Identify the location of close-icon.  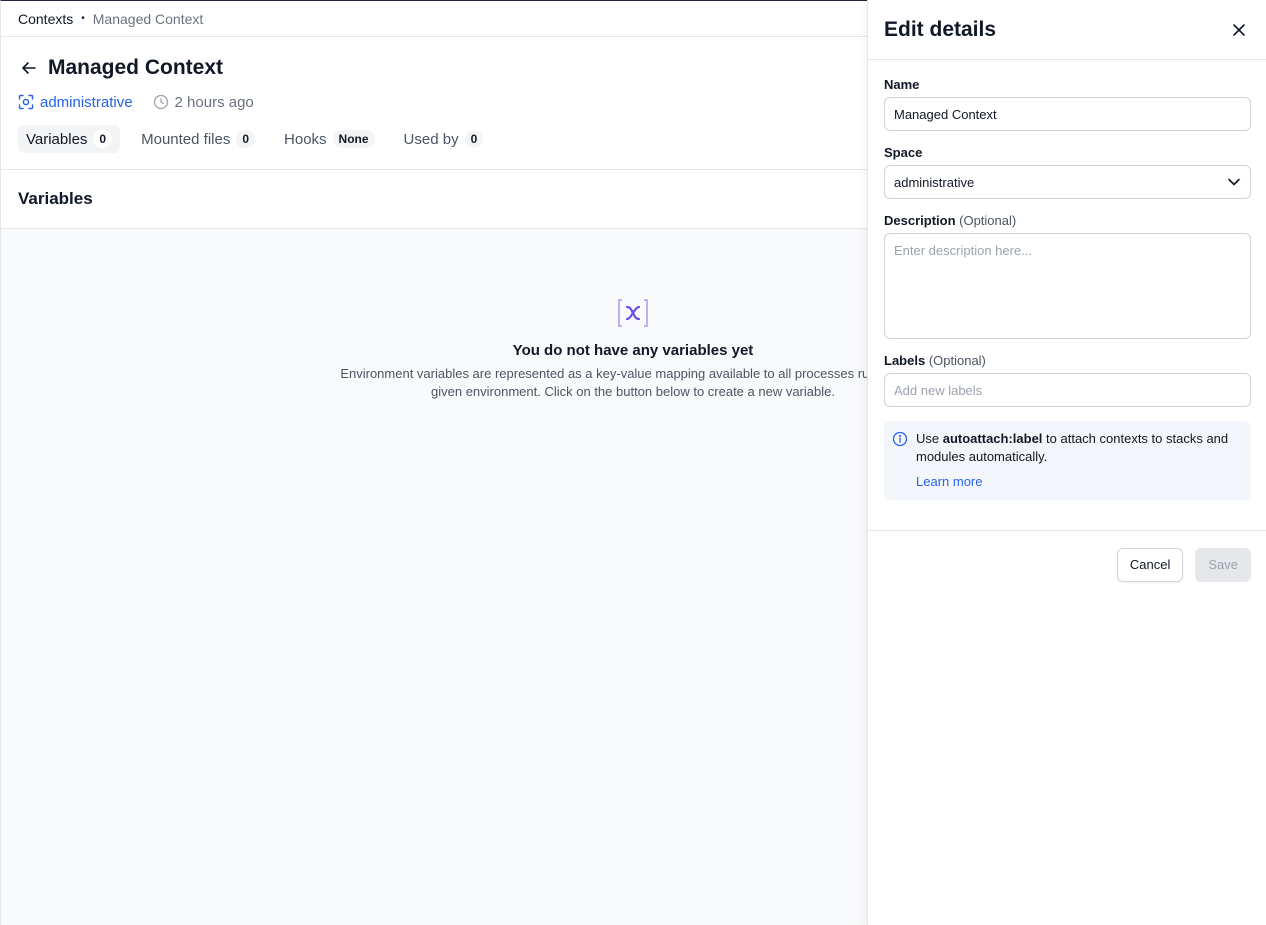
(1239, 29).